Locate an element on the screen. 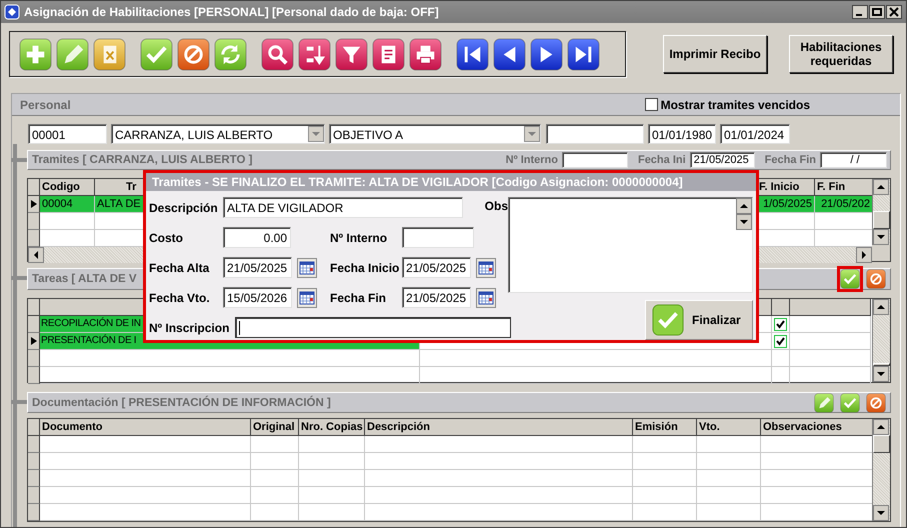 Image resolution: width=907 pixels, height=528 pixels. field-label: Fecha Fin is located at coordinates (359, 297).